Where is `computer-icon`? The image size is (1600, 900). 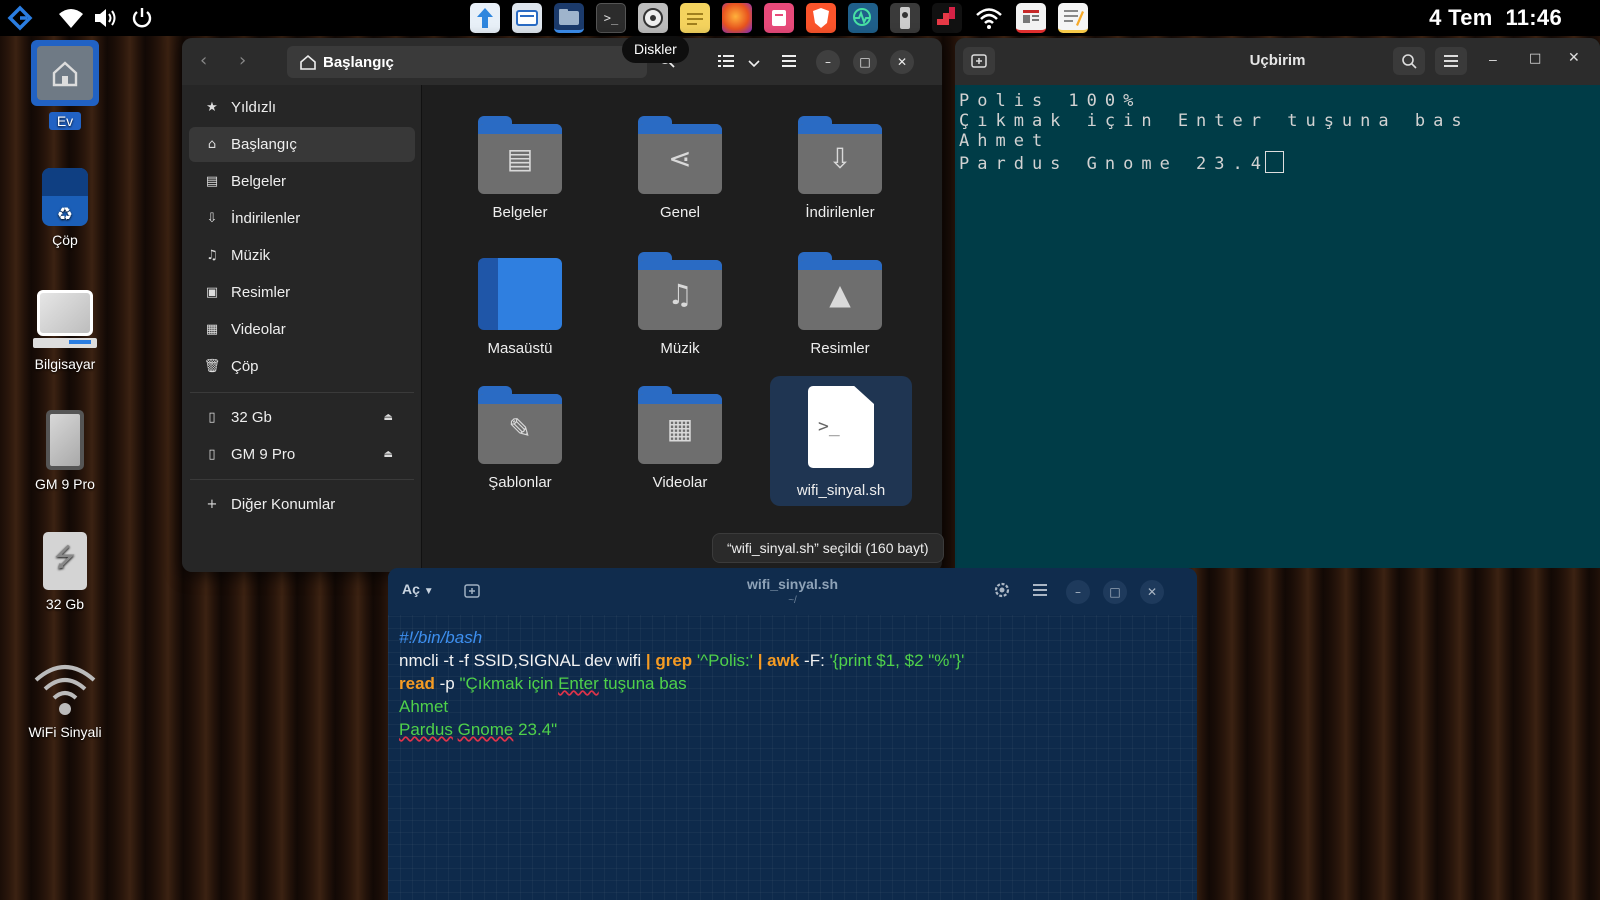
computer-icon is located at coordinates (65, 320).